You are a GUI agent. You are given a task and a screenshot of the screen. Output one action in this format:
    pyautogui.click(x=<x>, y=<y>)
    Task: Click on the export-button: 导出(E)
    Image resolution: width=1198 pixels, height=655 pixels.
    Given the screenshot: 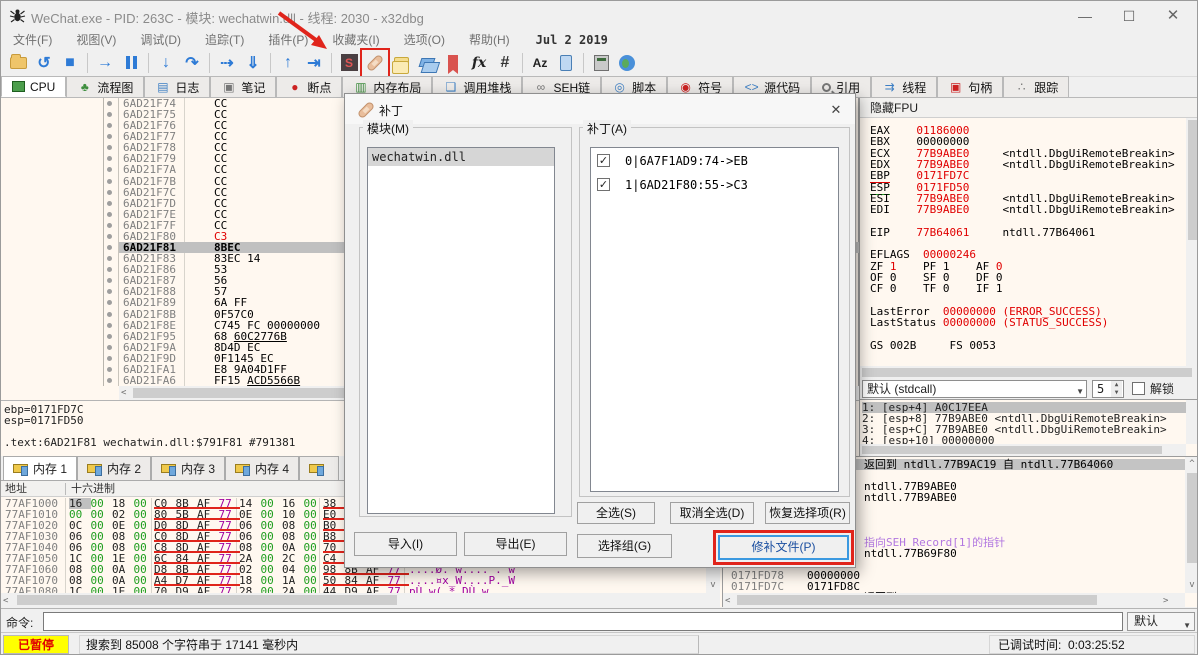 What is the action you would take?
    pyautogui.click(x=515, y=544)
    